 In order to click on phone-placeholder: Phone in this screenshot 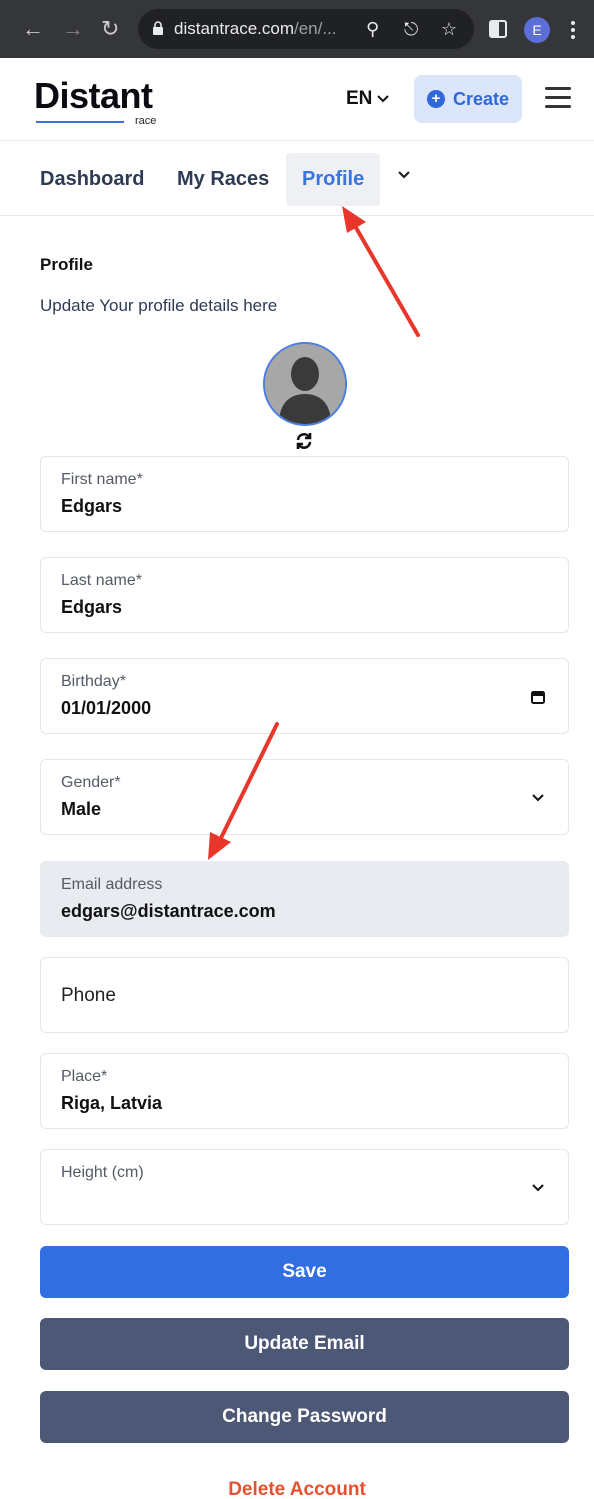, I will do `click(88, 995)`.